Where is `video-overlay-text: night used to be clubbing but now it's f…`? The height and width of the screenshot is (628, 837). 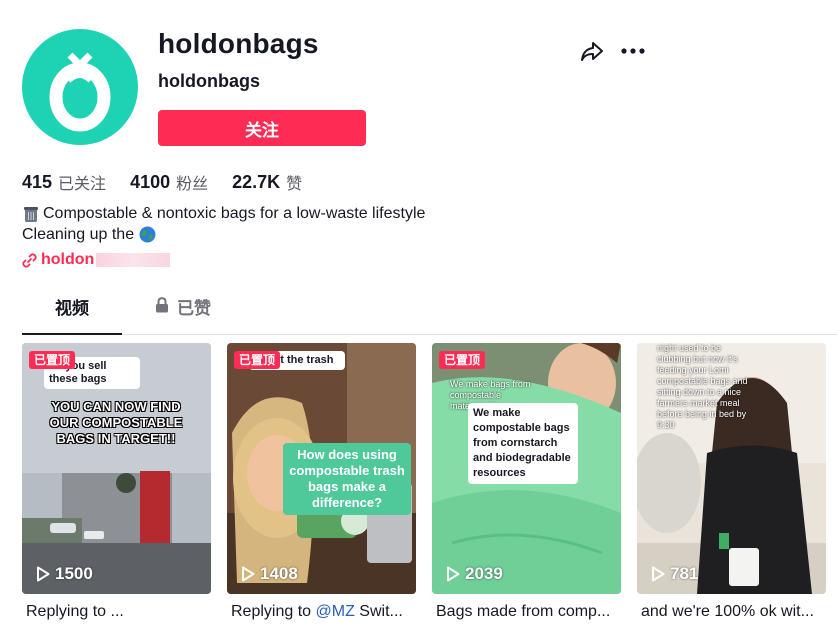
video-overlay-text: night used to be clubbing but now it's f… is located at coordinates (702, 386).